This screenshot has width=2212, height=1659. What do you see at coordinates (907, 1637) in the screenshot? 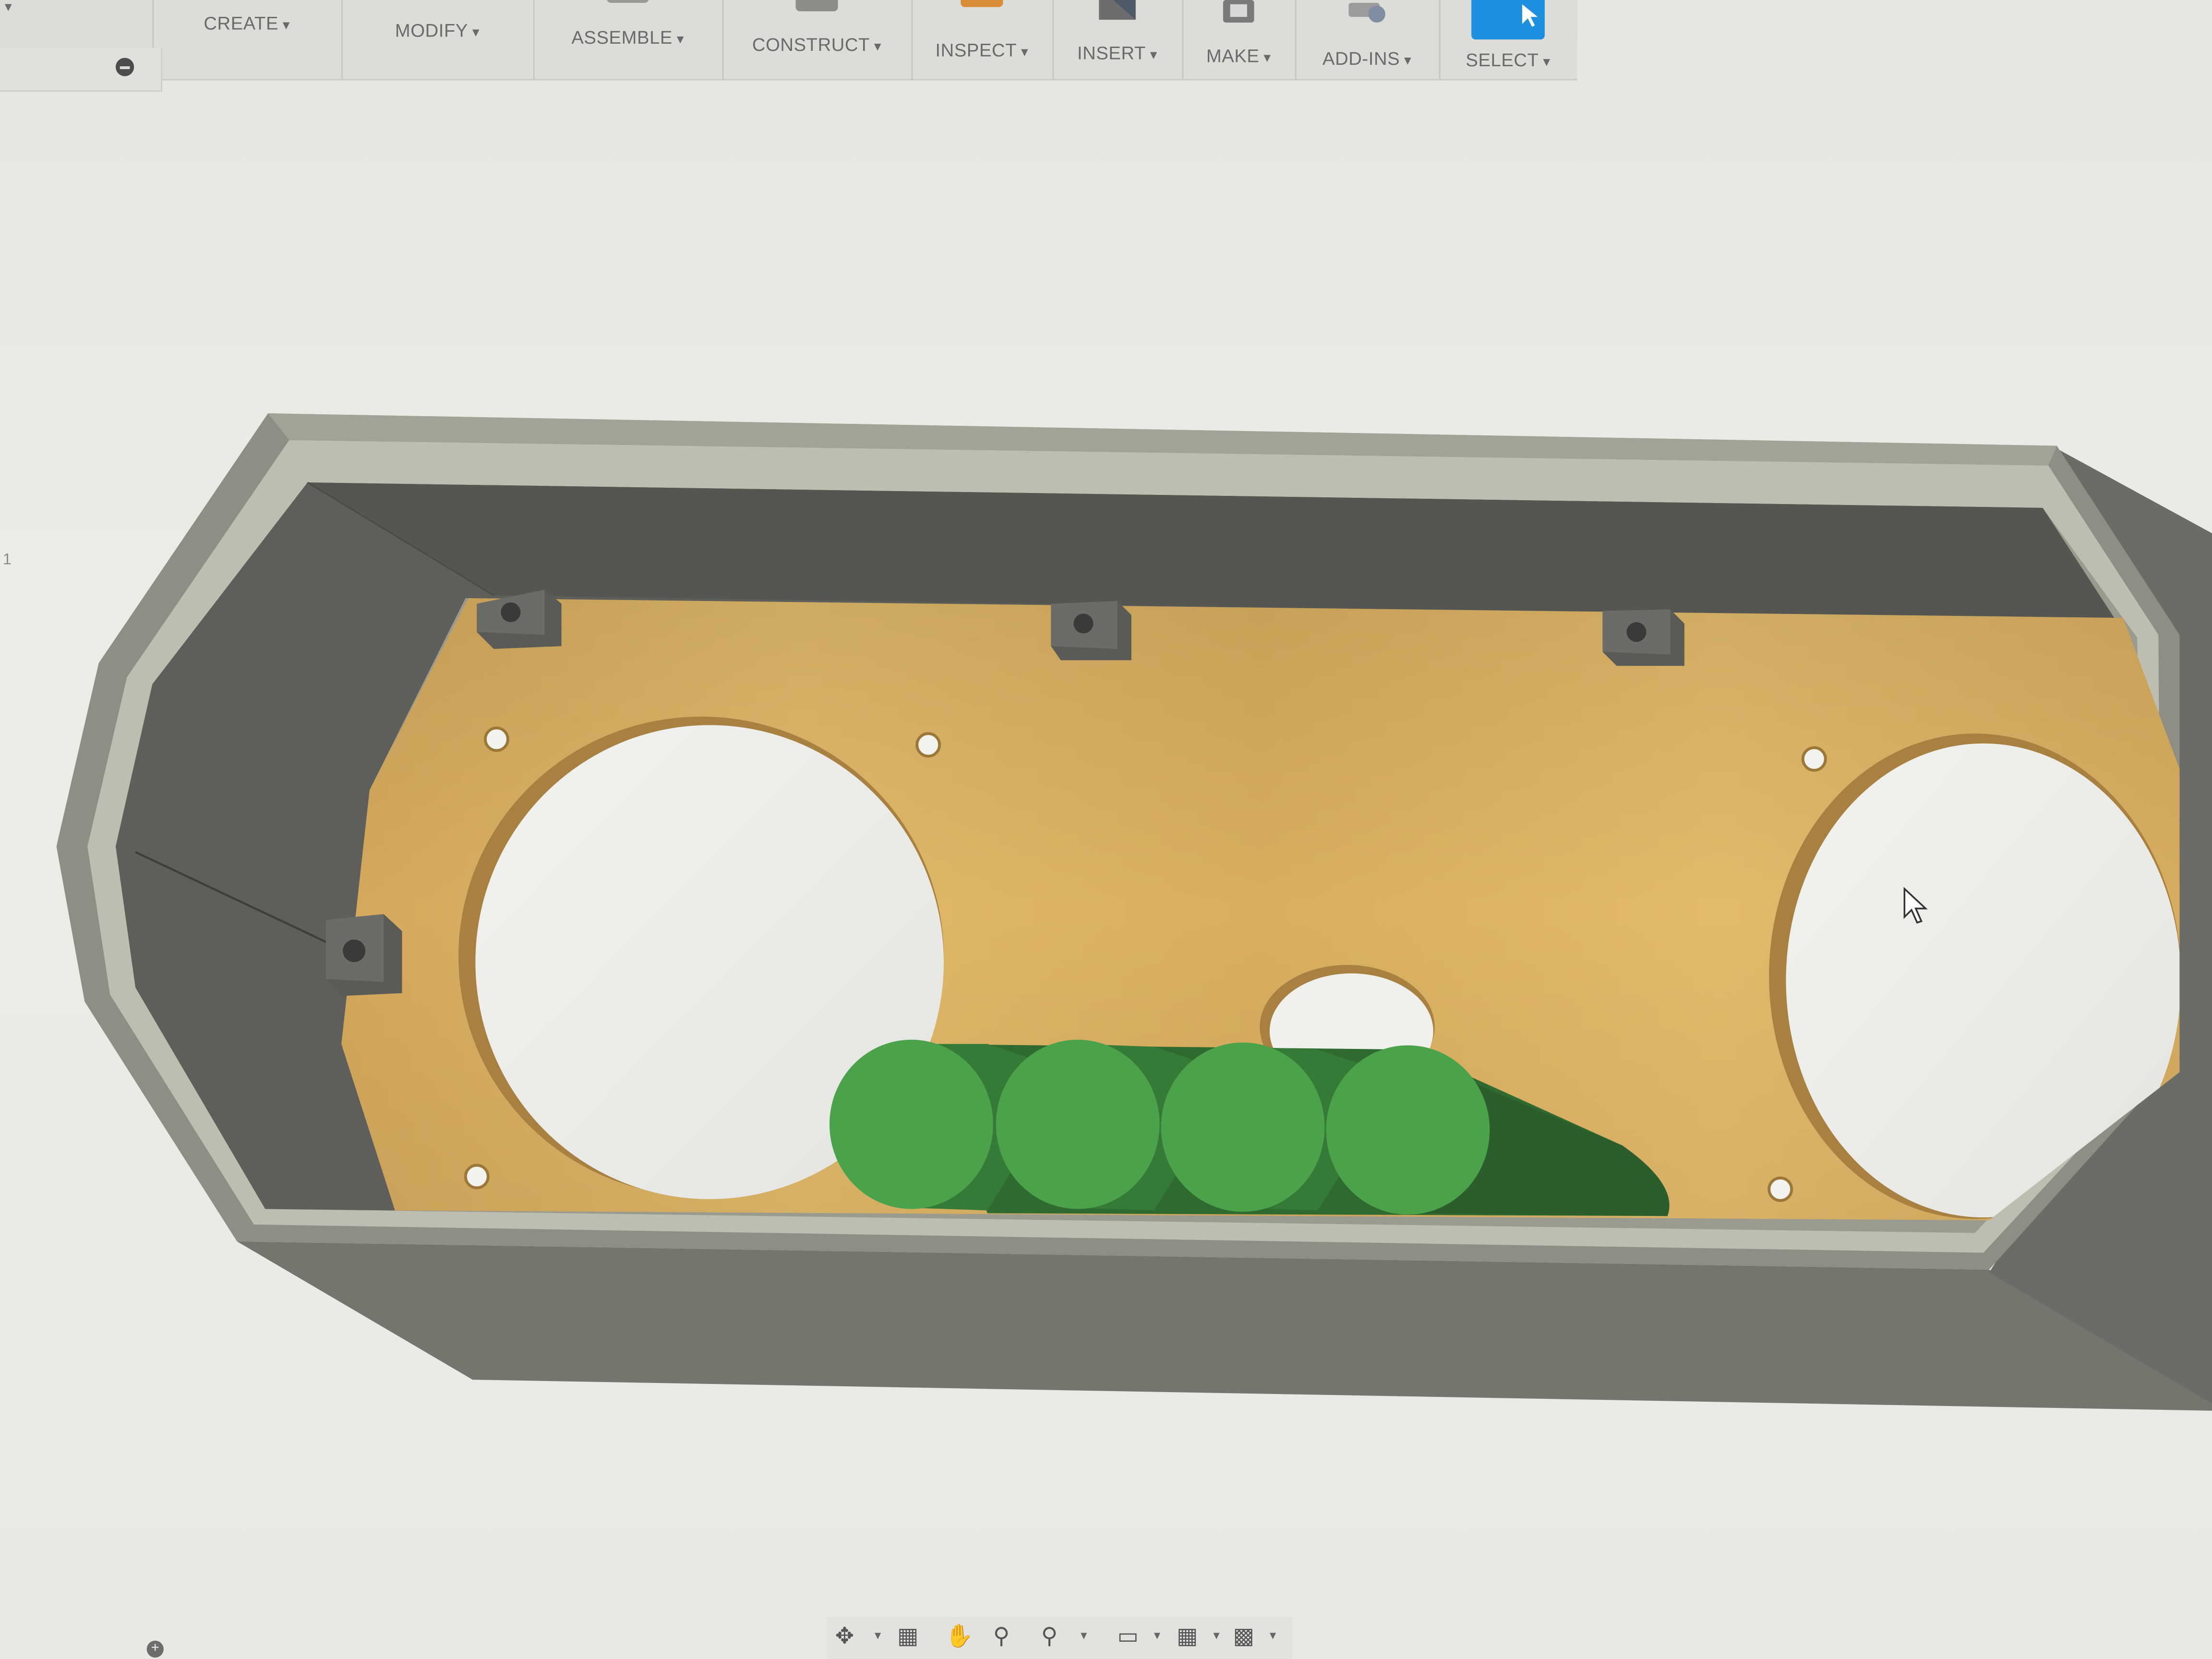
I see `look-at-icon: ▦` at bounding box center [907, 1637].